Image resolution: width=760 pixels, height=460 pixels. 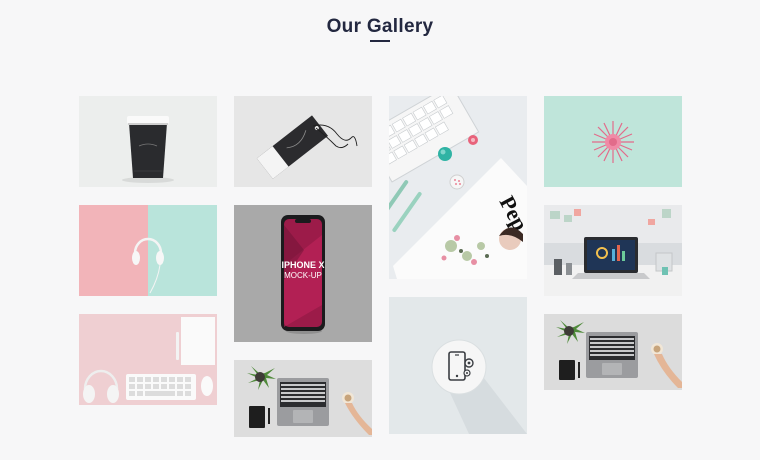 I want to click on coffee-cup-image, so click(x=148, y=141).